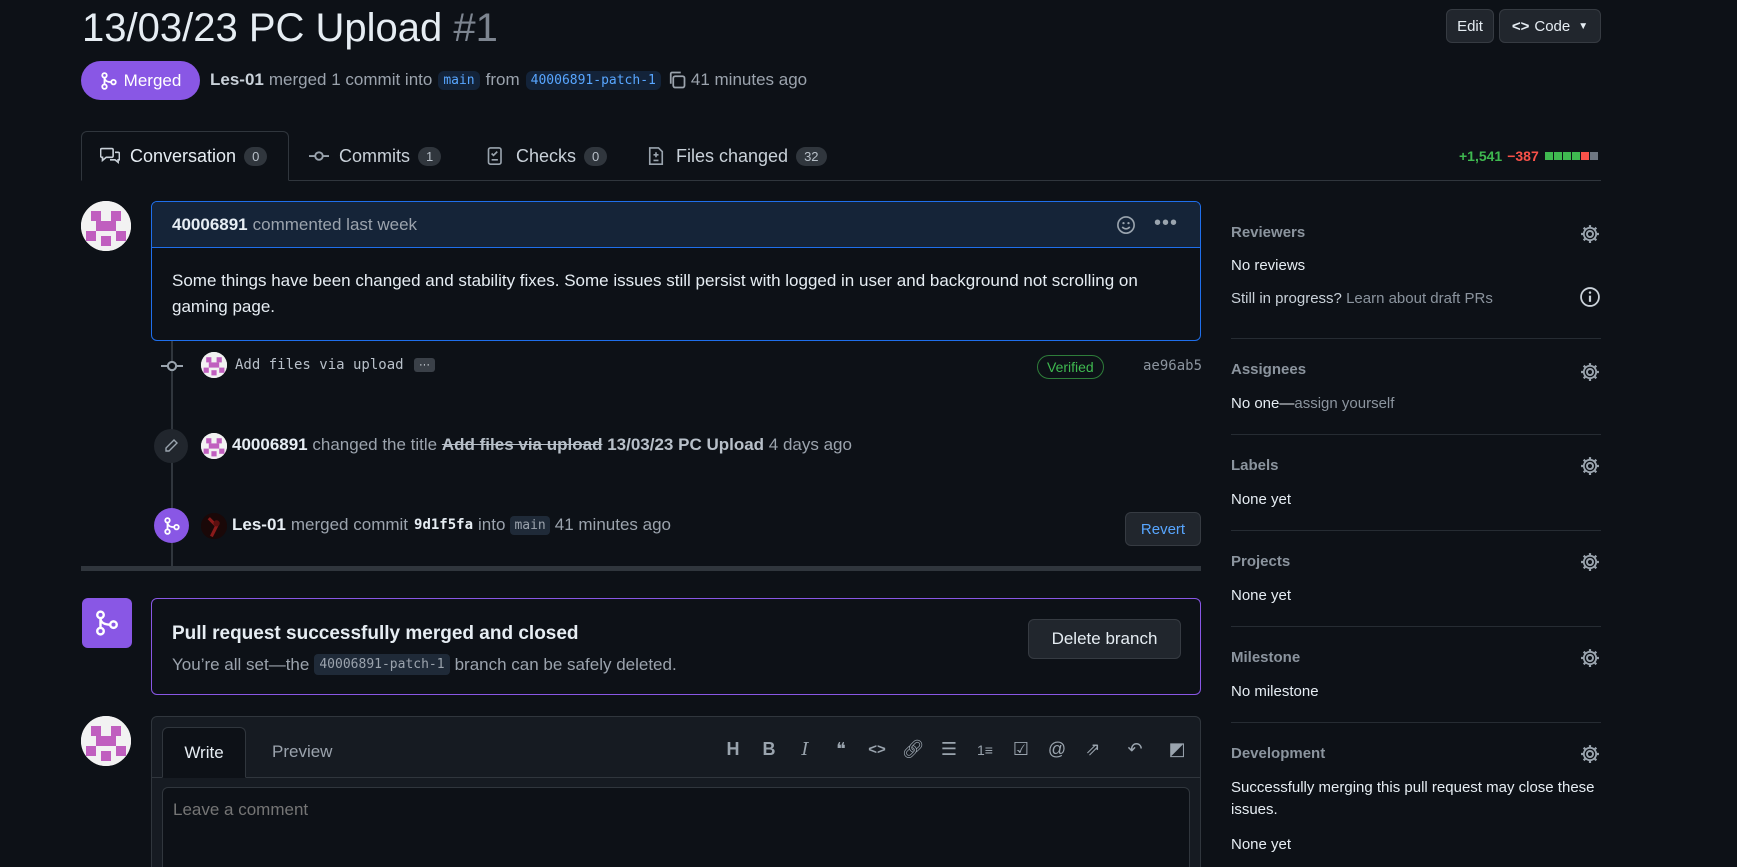 This screenshot has width=1737, height=867. Describe the element at coordinates (382, 664) in the screenshot. I see `merged-box-branch: 40006891-patch-1` at that location.